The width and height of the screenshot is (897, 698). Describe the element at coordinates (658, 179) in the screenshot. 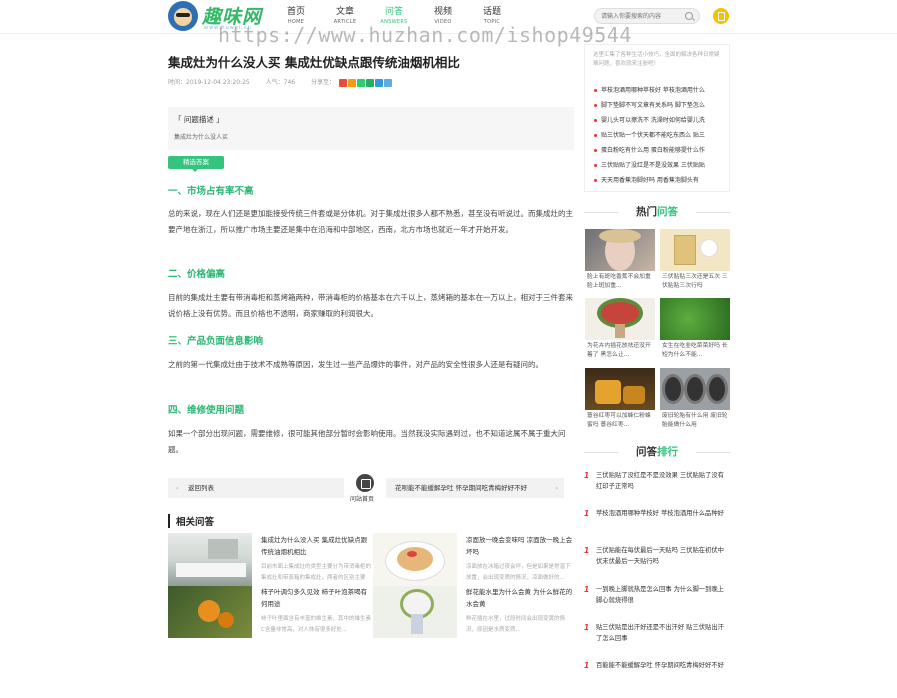

I see `sidebar-list-item: 天天用香蕉泡脚好吗 用香蕉泡脚头有` at that location.